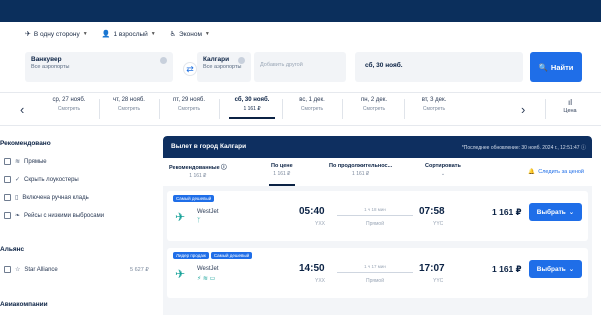  Describe the element at coordinates (188, 100) in the screenshot. I see `date-label: пт, 29 нояб.` at that location.